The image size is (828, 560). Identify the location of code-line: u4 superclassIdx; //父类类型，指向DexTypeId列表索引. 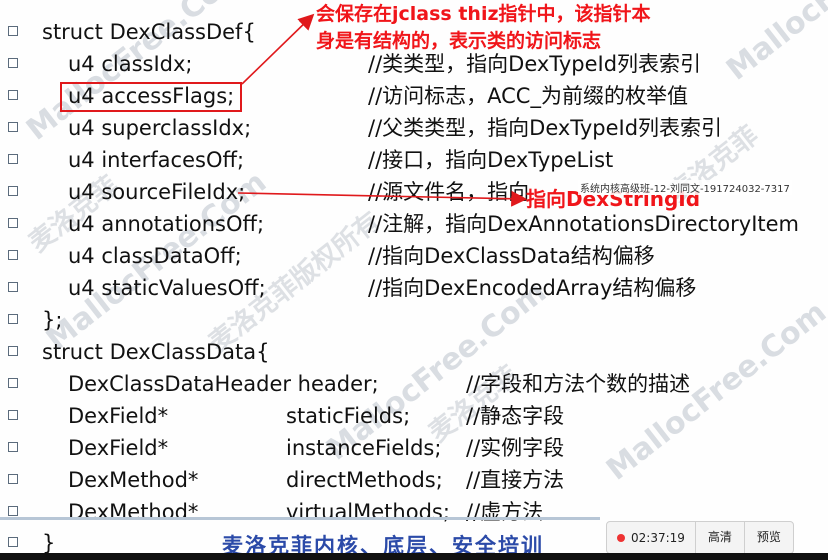
(414, 128).